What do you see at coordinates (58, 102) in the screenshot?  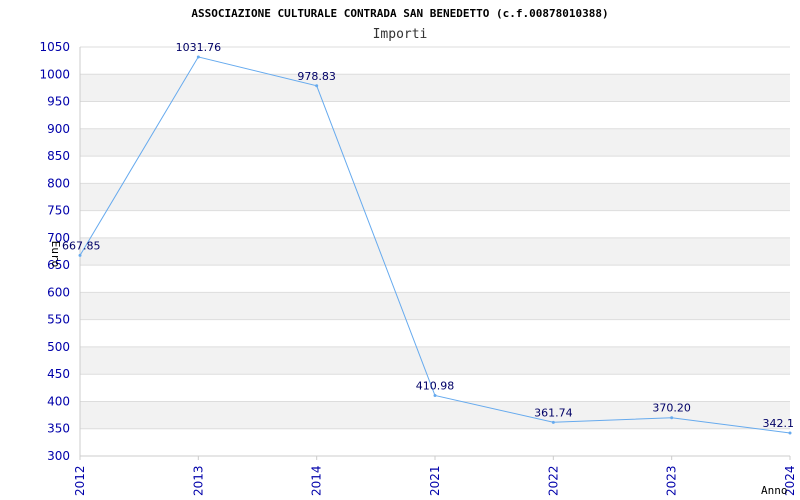 I see `y-tick-label: 950` at bounding box center [58, 102].